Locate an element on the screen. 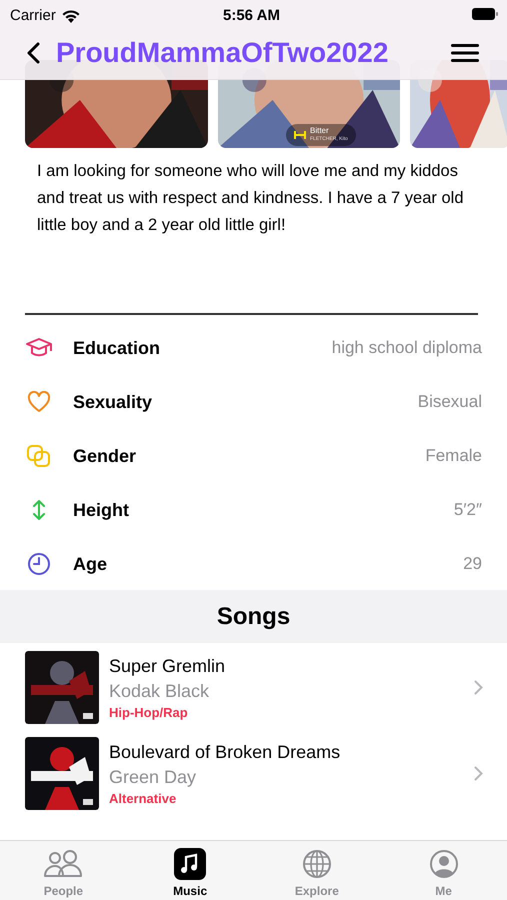 The height and width of the screenshot is (900, 507). status-time: 5:56 AM is located at coordinates (251, 16).